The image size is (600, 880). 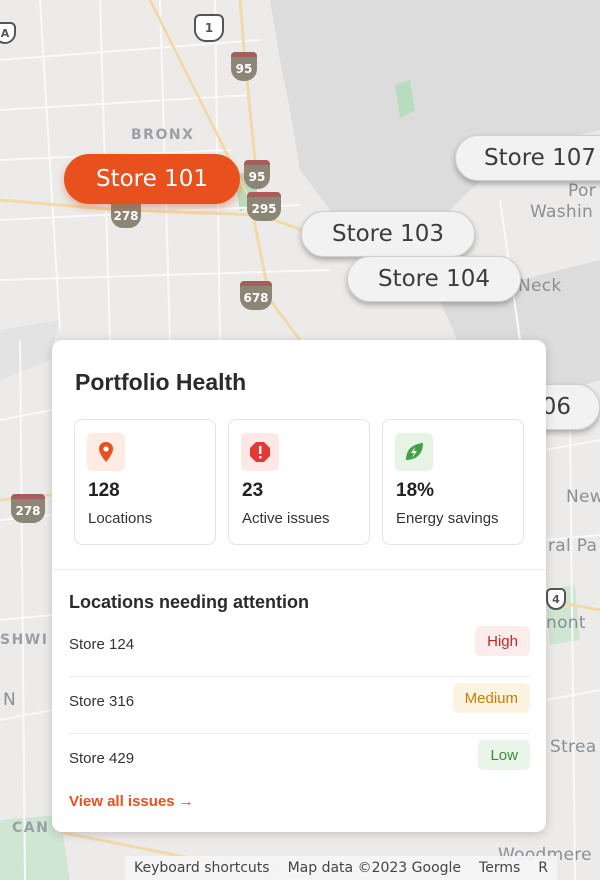 I want to click on interstate-278-shield: 278, so click(x=28, y=508).